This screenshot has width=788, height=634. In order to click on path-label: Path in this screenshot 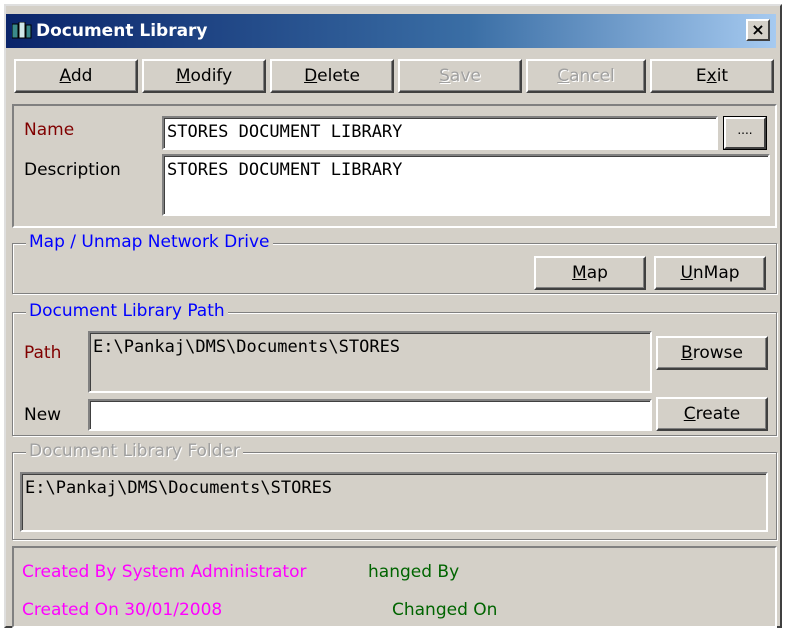, I will do `click(43, 353)`.